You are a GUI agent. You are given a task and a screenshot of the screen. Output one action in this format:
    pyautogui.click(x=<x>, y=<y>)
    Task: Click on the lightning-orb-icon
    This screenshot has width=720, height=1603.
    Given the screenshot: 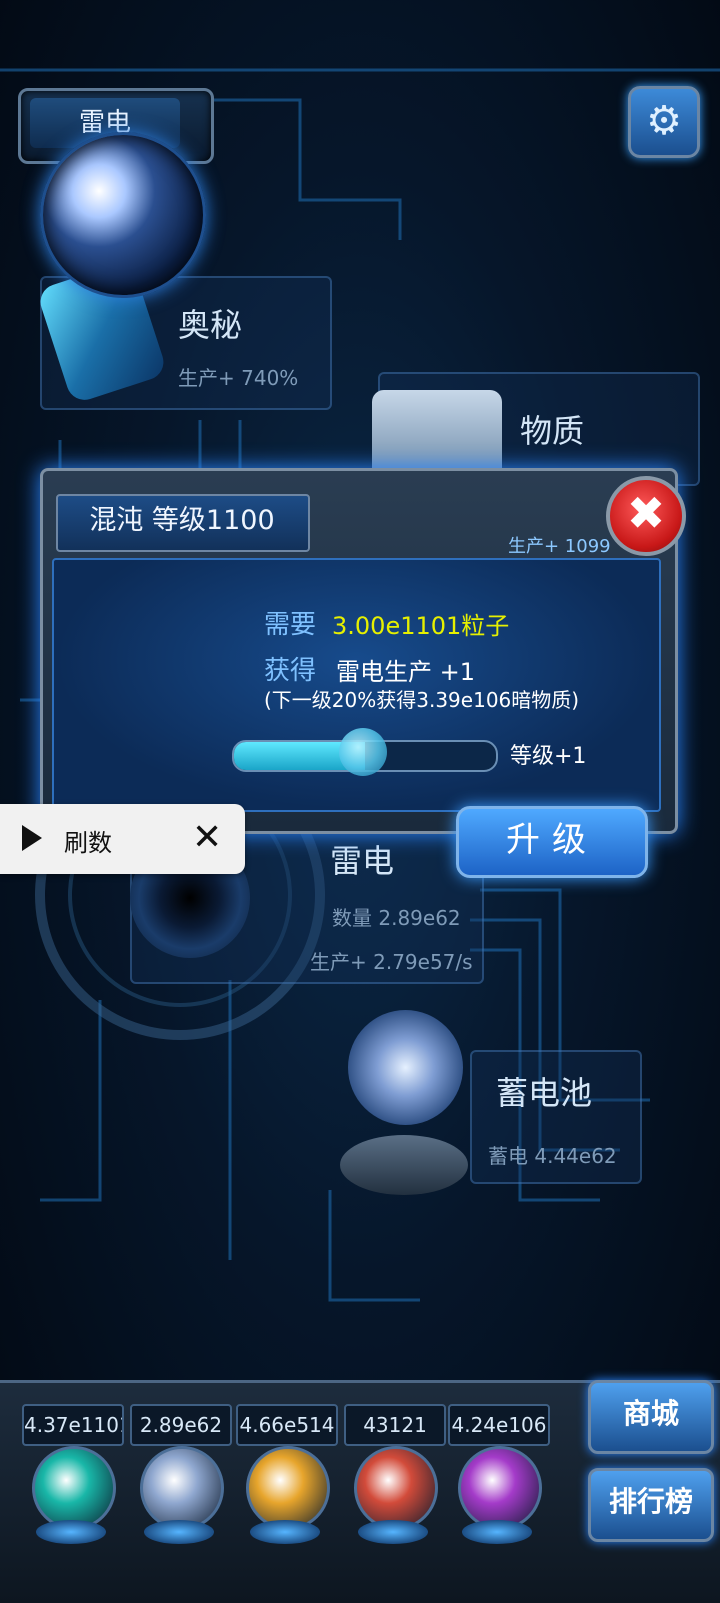 What is the action you would take?
    pyautogui.click(x=405, y=1067)
    